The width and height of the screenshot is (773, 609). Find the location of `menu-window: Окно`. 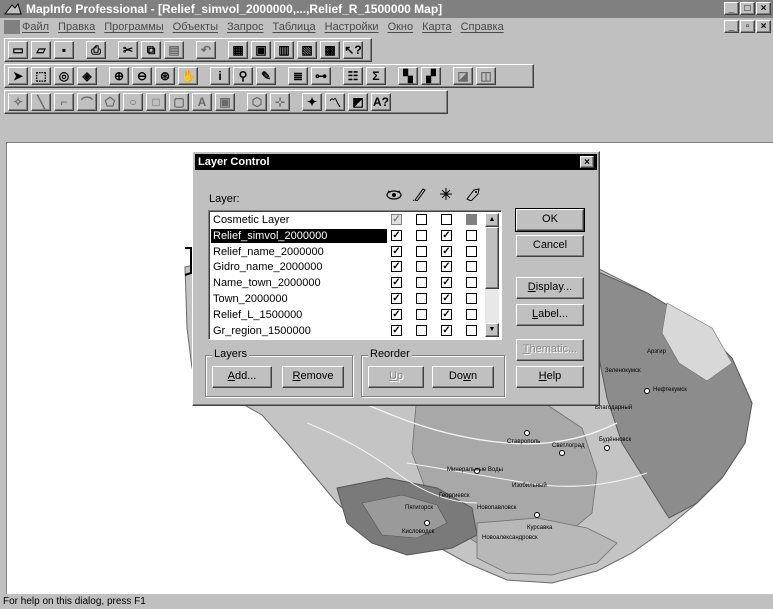

menu-window: Окно is located at coordinates (401, 27).